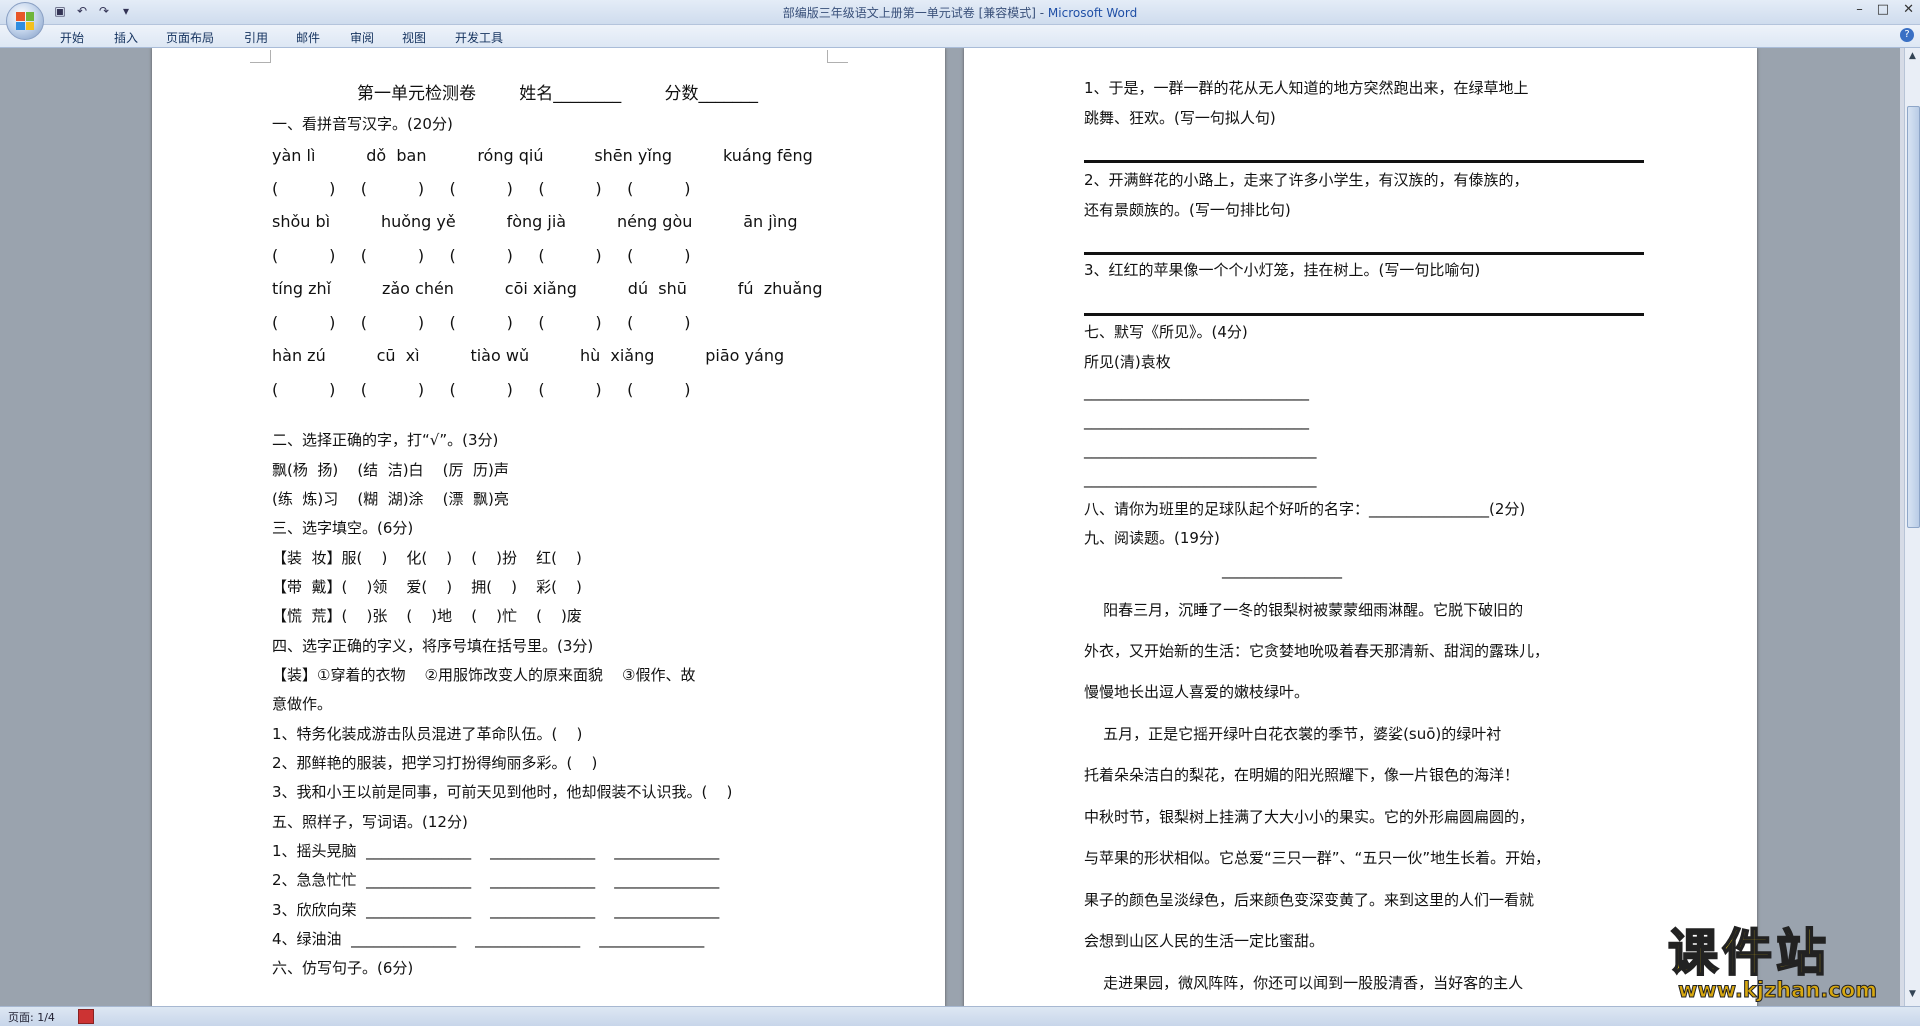 The width and height of the screenshot is (1920, 1026). What do you see at coordinates (190, 37) in the screenshot?
I see `tab-page-layout: 页面布局` at bounding box center [190, 37].